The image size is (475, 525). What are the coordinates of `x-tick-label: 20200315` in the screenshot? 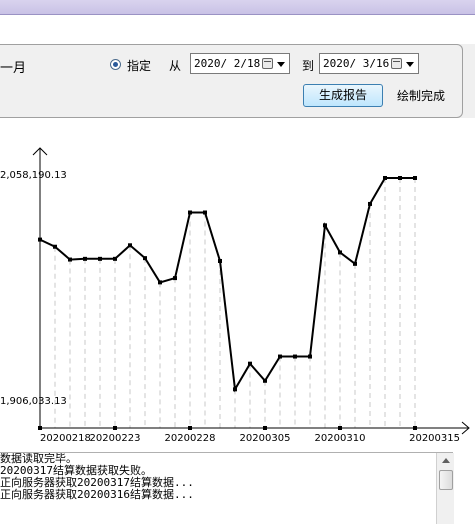 It's located at (434, 438).